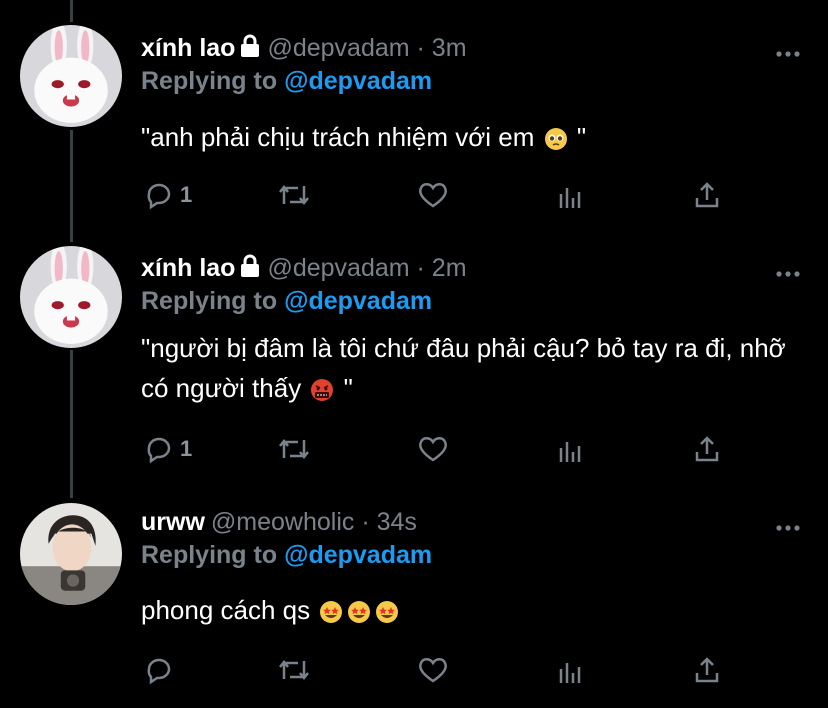  I want to click on person-avatar, so click(71, 554).